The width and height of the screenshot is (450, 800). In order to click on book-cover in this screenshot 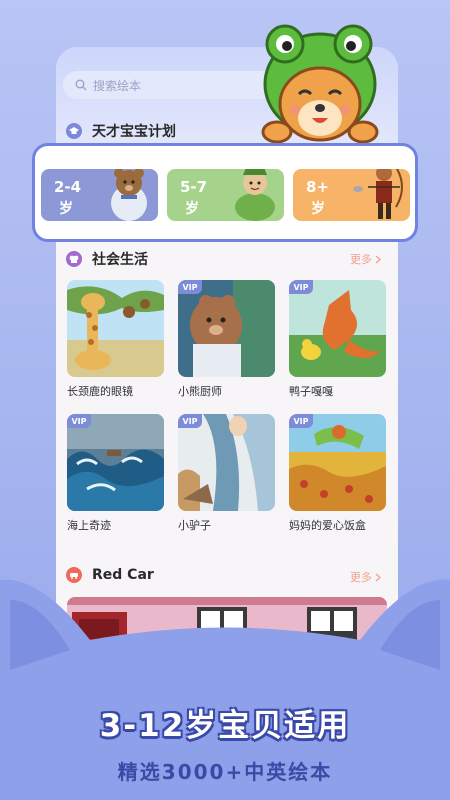, I will do `click(115, 328)`.